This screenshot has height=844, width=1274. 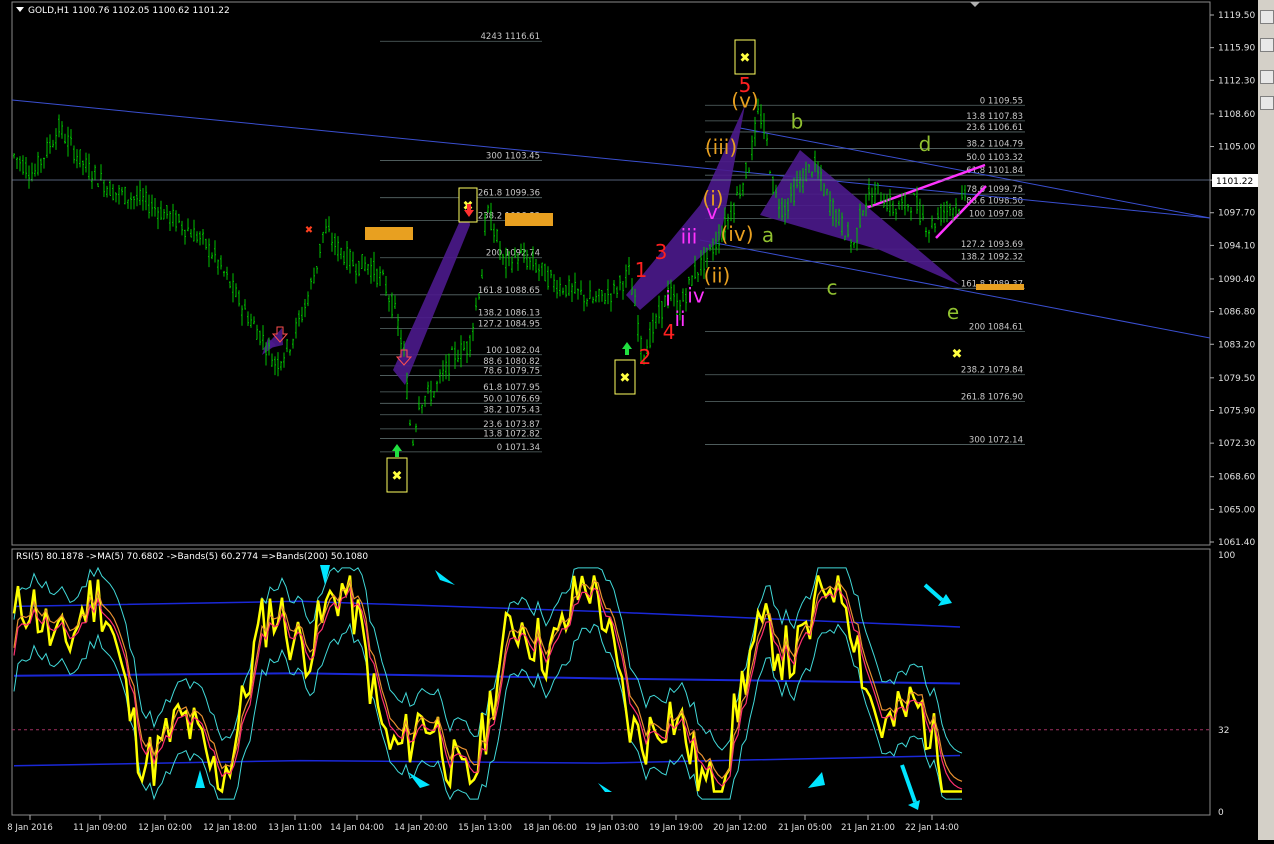 I want to click on fib-level-label: 23.6 1073.87, so click(x=511, y=425).